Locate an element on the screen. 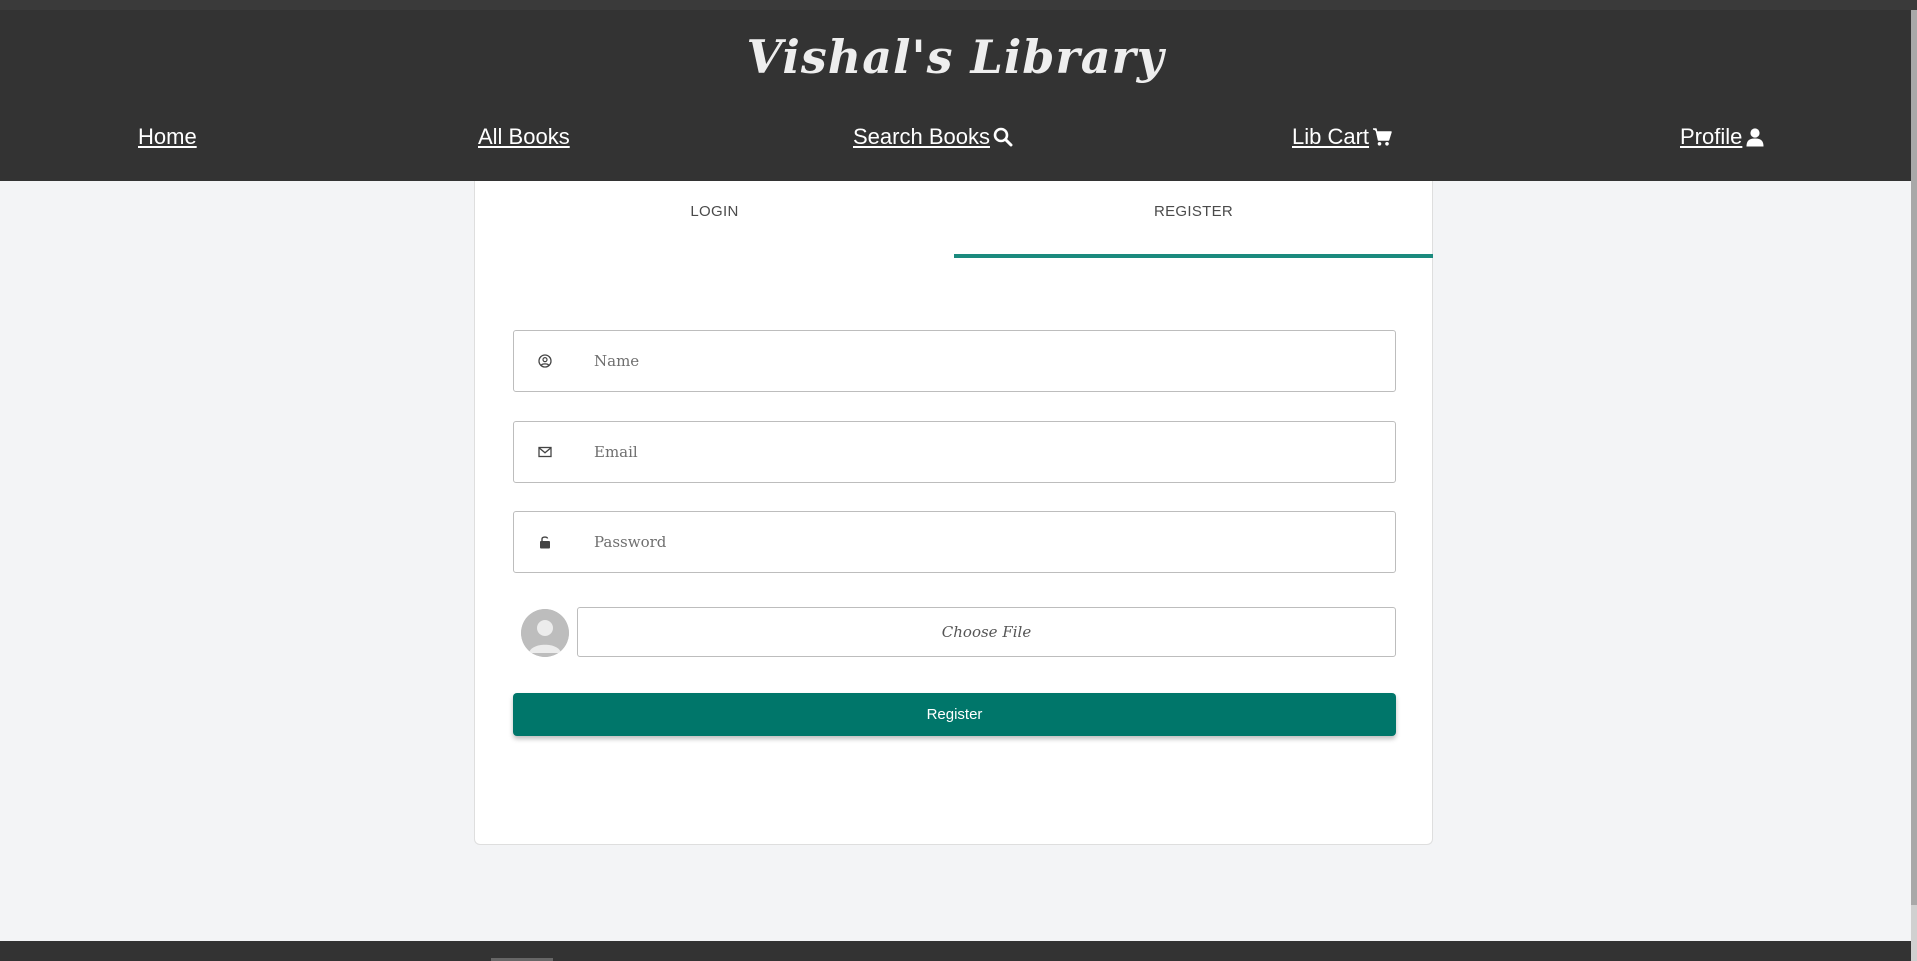 This screenshot has height=961, width=1917. search-icon is located at coordinates (1003, 137).